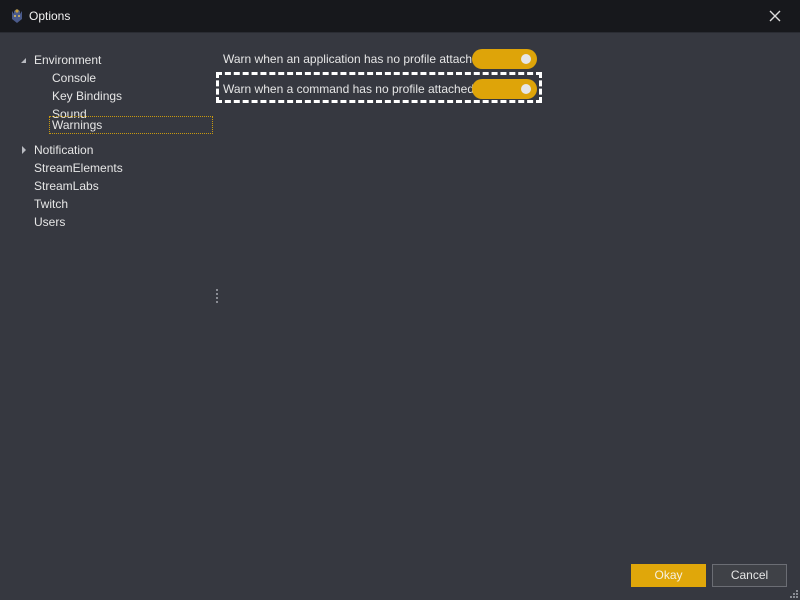 The height and width of the screenshot is (600, 800). Describe the element at coordinates (17, 16) in the screenshot. I see `app-logo-icon` at that location.